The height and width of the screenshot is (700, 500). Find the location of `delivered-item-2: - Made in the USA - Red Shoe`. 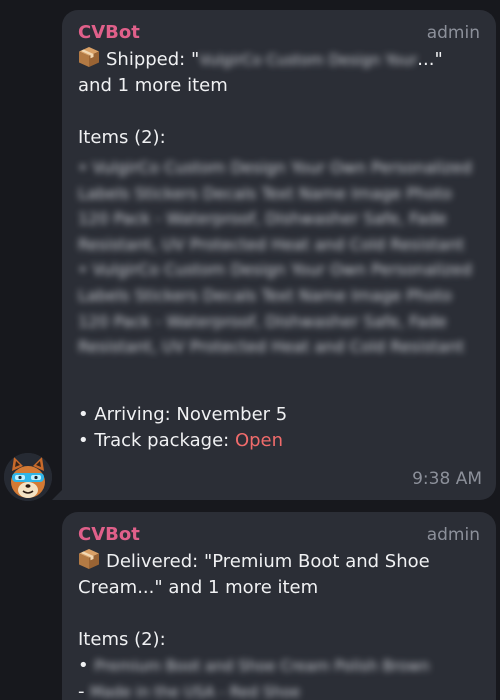

delivered-item-2: - Made in the USA - Red Shoe is located at coordinates (279, 689).